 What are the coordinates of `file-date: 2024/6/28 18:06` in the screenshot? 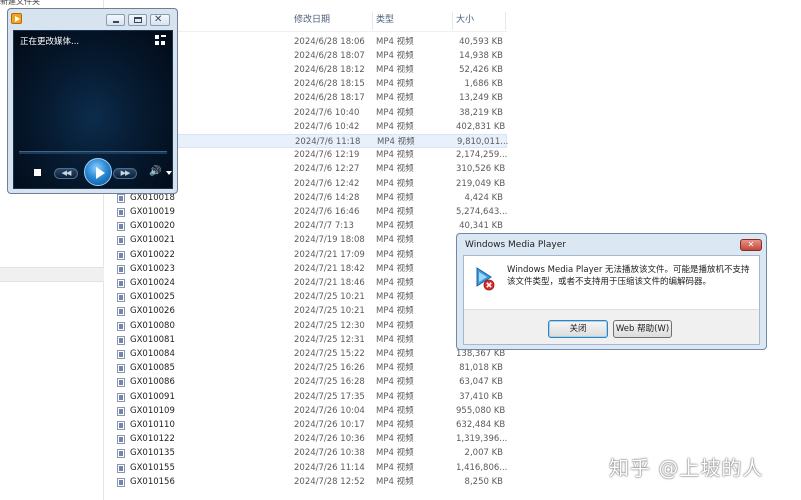 It's located at (329, 41).